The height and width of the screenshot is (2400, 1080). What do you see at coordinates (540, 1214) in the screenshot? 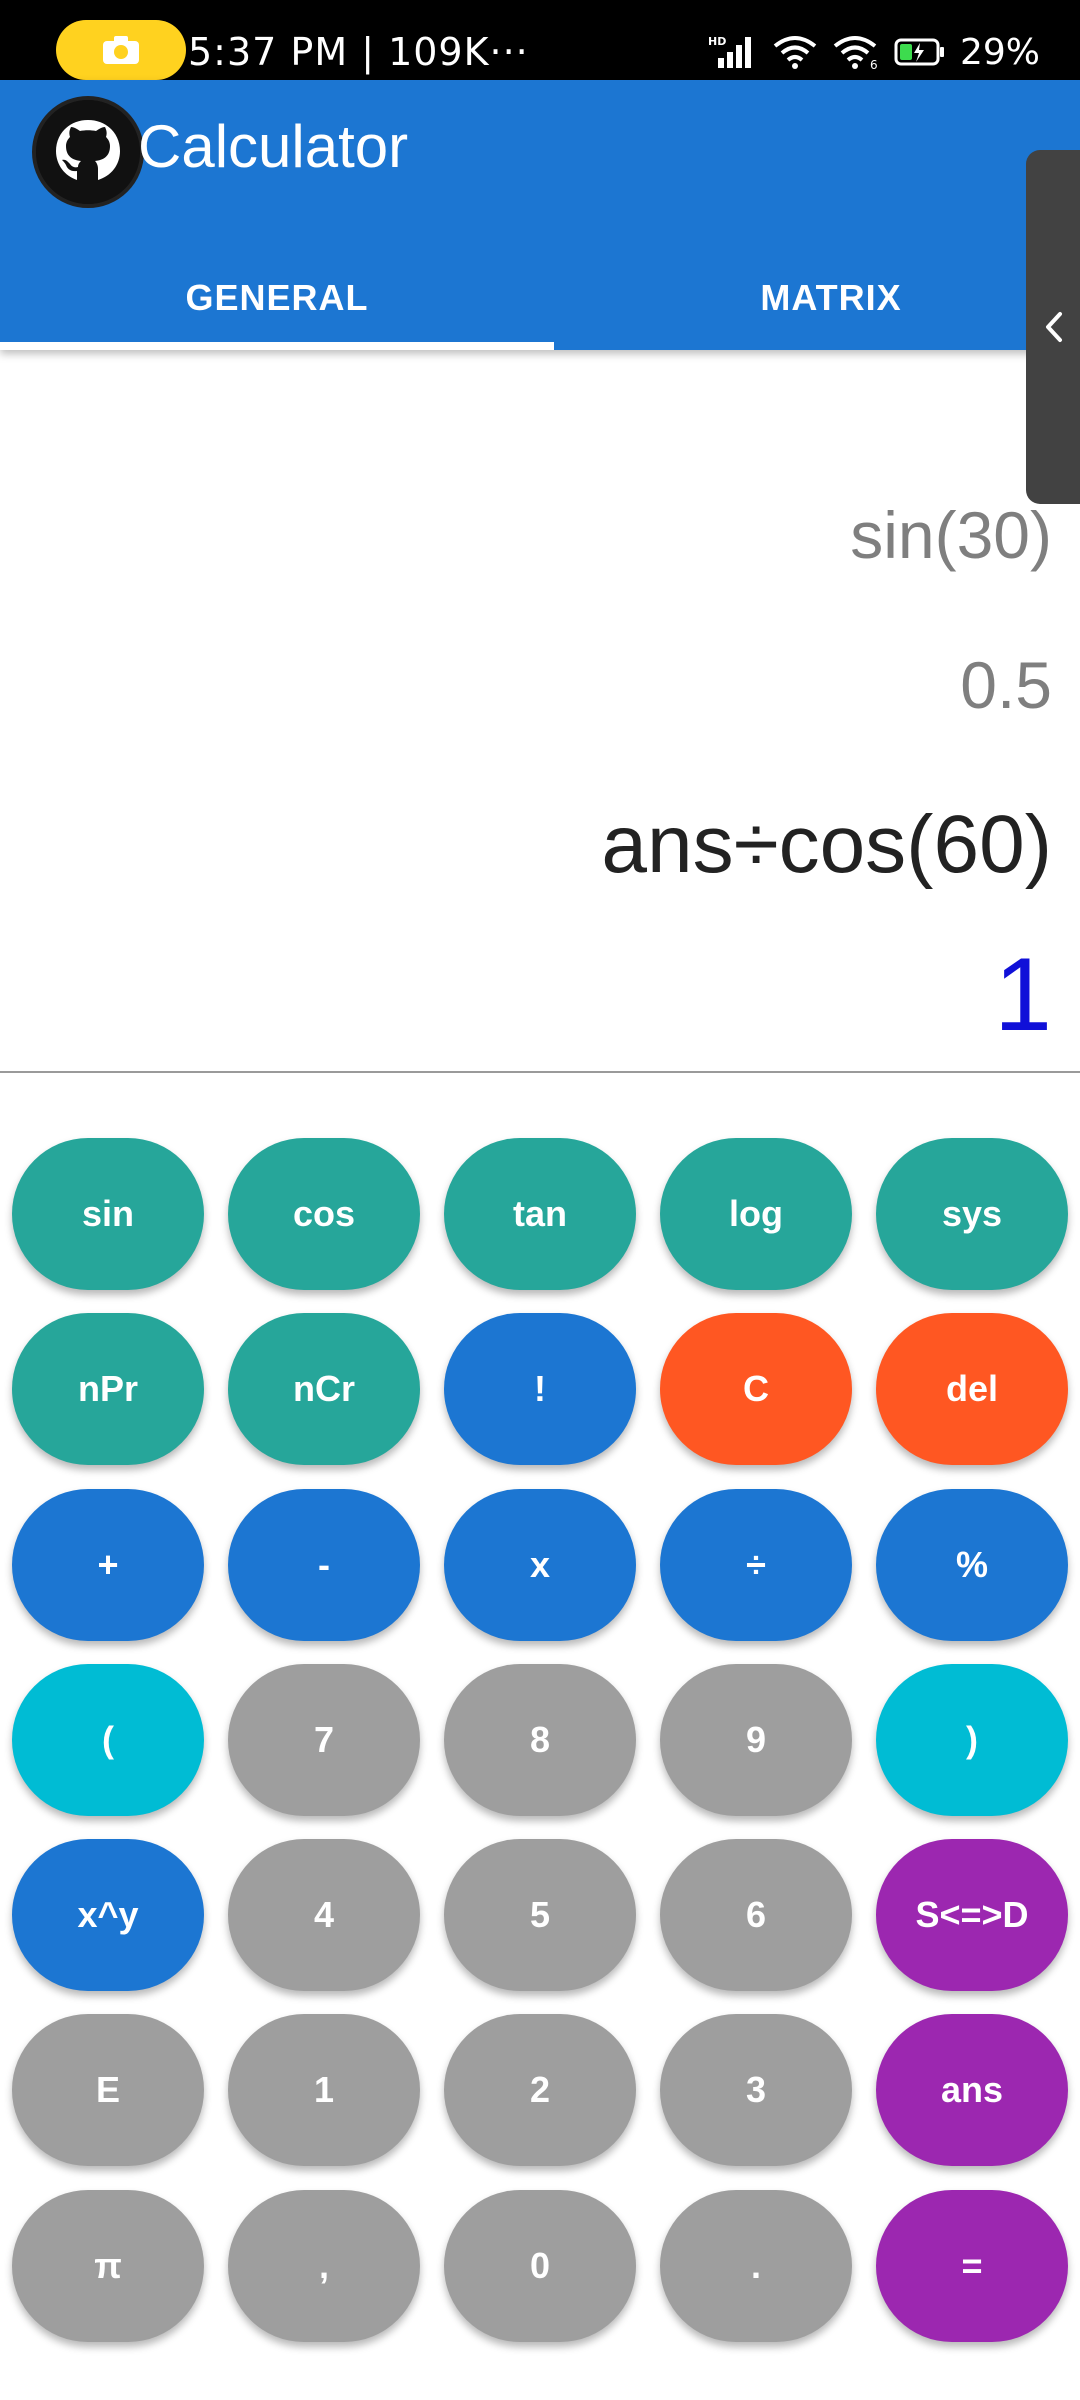
I see `key-tan: tan` at bounding box center [540, 1214].